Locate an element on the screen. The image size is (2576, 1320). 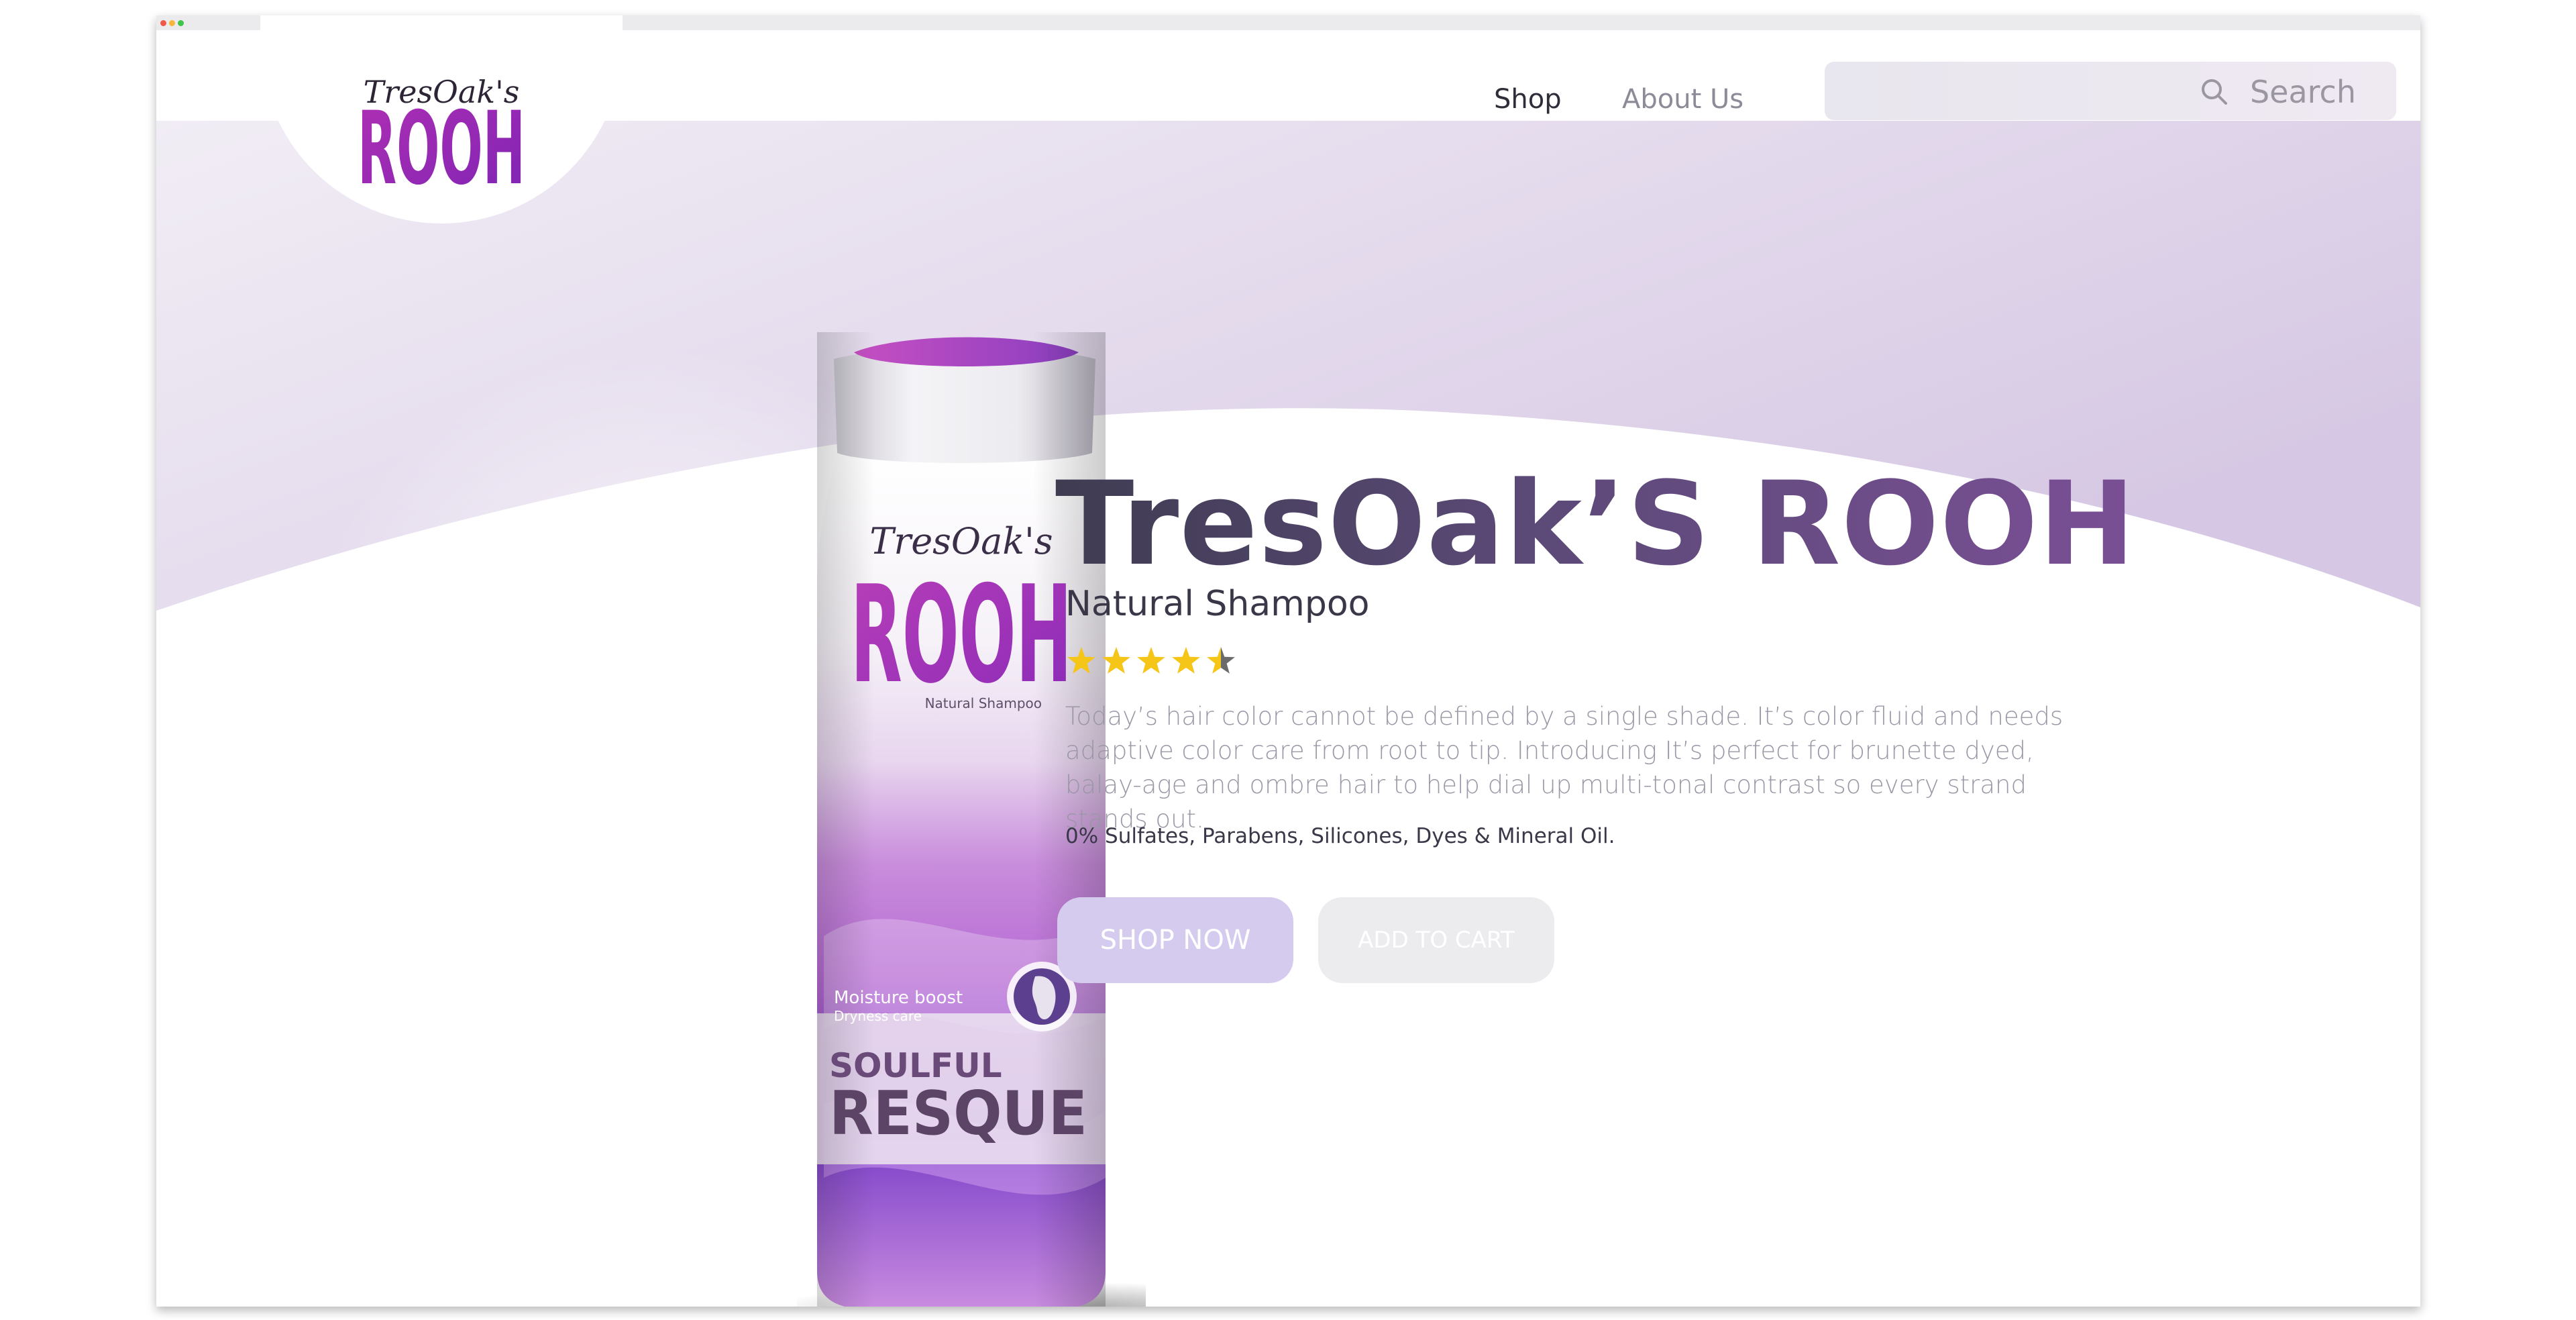
product-subtitle: Natural Shampoo is located at coordinates (1217, 604).